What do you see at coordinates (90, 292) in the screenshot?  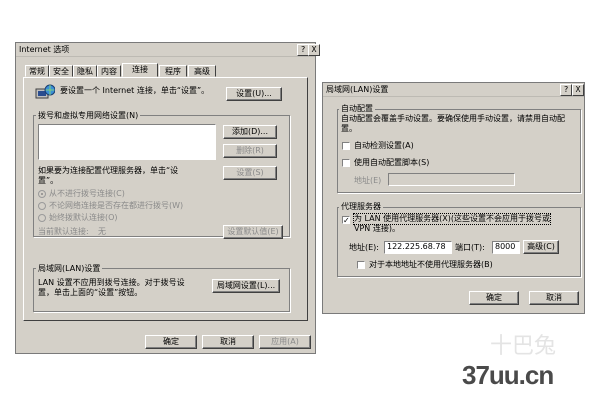 I see `lan-description-line2: 置，单击上面的“设置”按钮。` at bounding box center [90, 292].